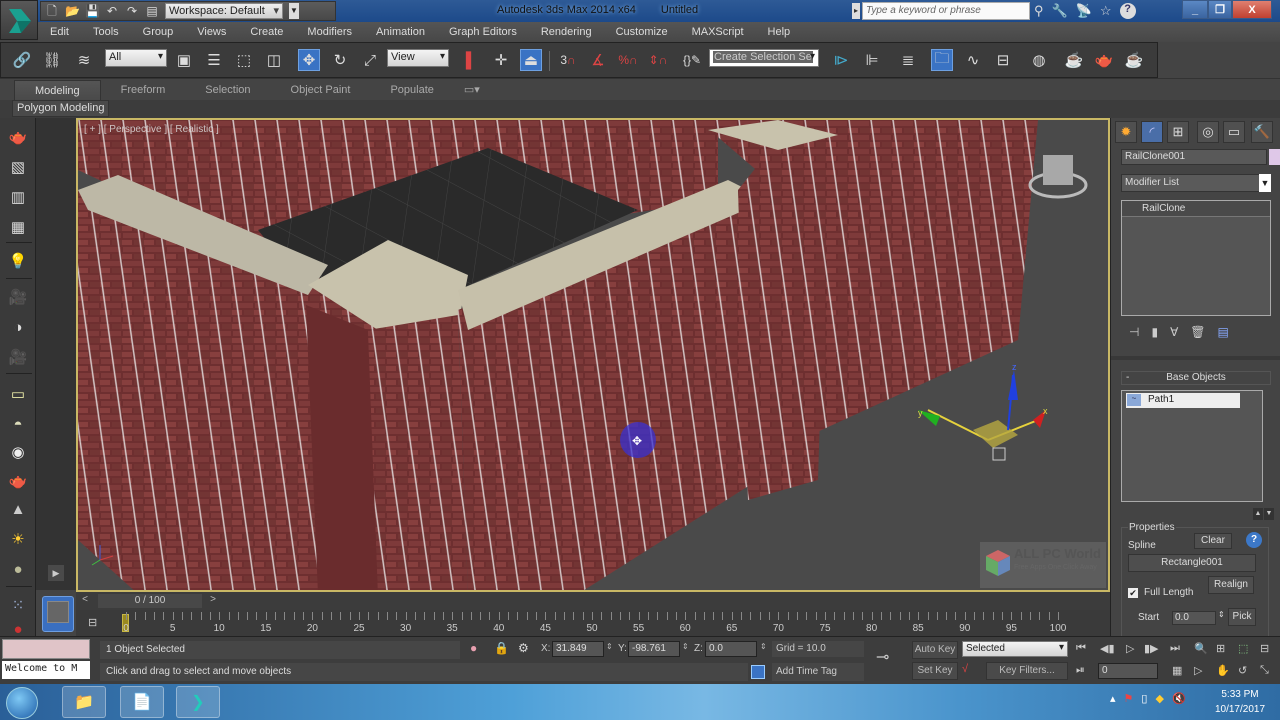 The height and width of the screenshot is (720, 1280). I want to click on key-mode-dropdown: Selected, so click(1015, 649).